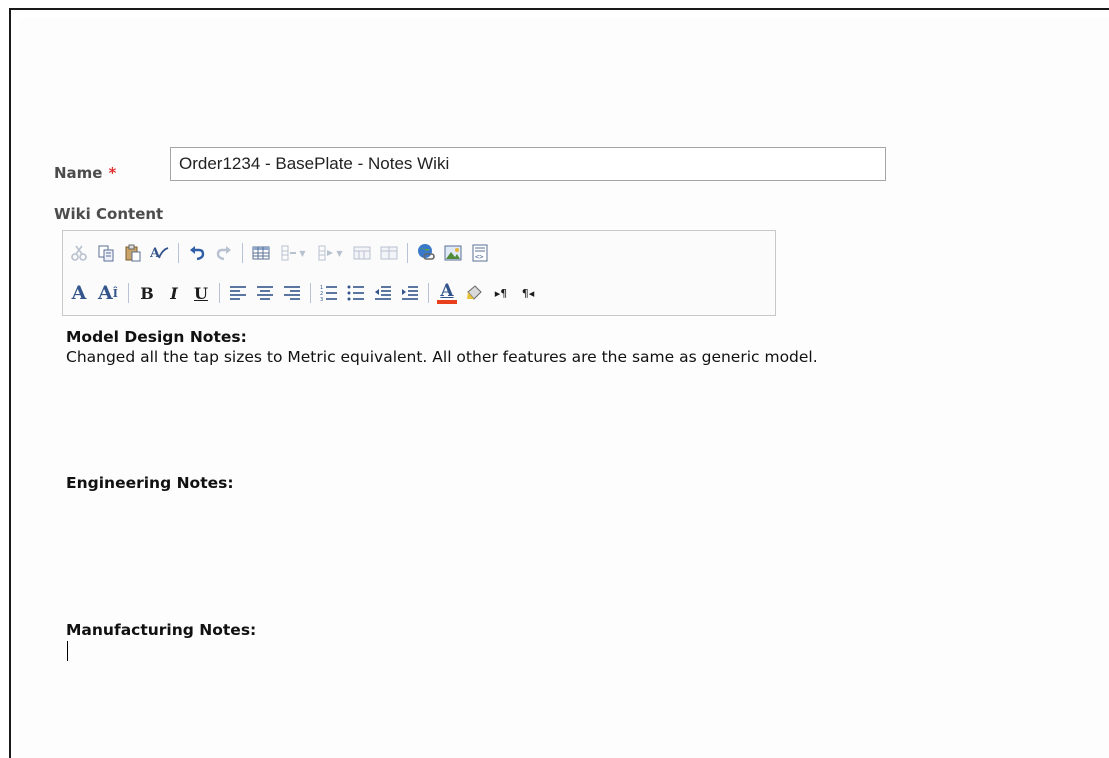 The height and width of the screenshot is (758, 1109). I want to click on wiki-content-label: Wiki Content, so click(109, 214).